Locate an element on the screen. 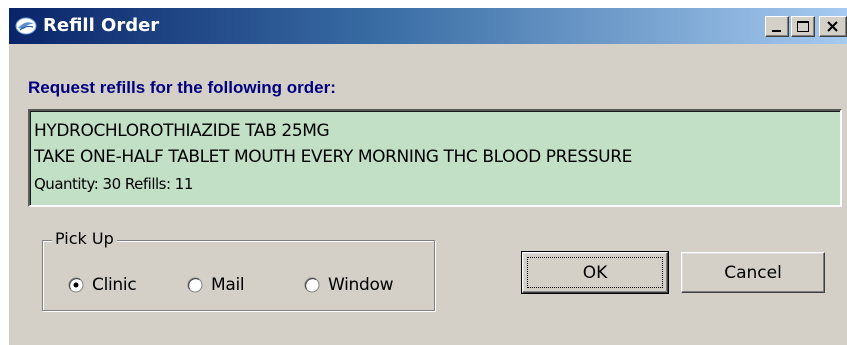 The height and width of the screenshot is (345, 847). pickup-radio-clinic: Clinic is located at coordinates (102, 285).